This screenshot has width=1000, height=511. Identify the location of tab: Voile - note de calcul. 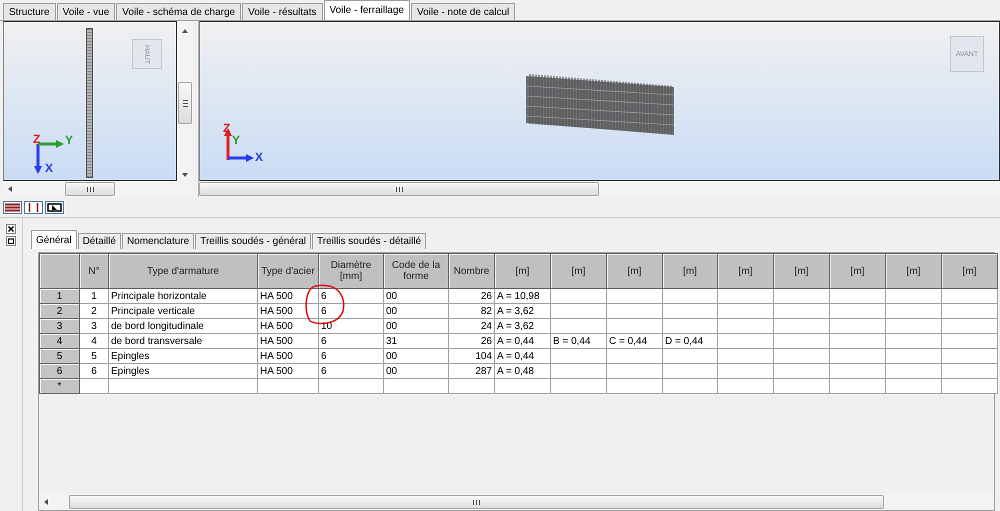
(463, 11).